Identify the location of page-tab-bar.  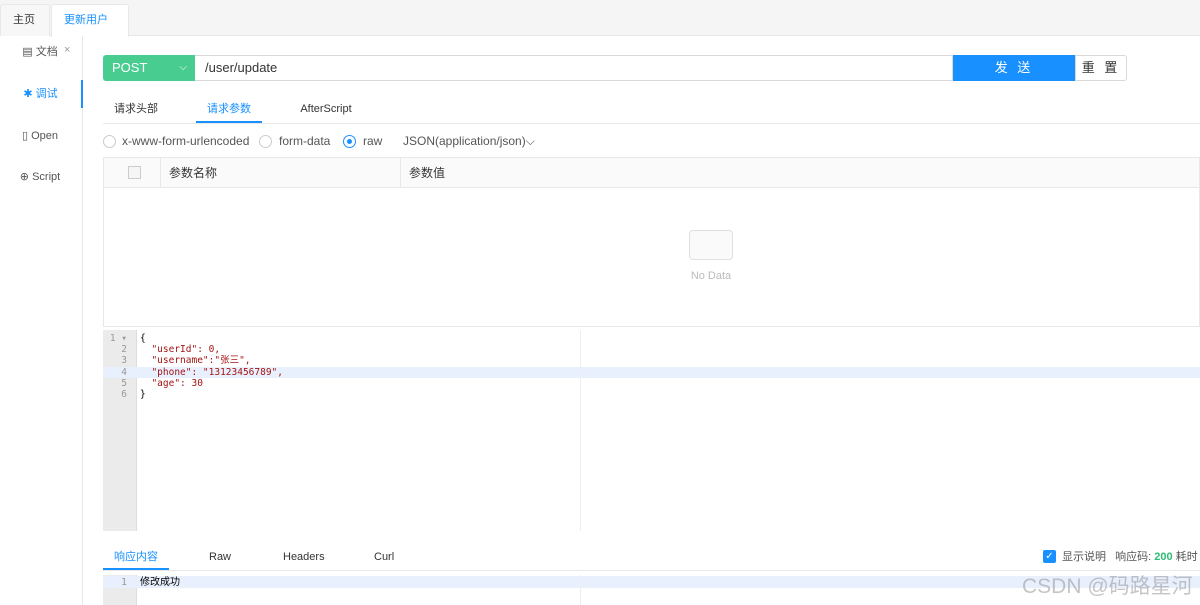
(600, 18).